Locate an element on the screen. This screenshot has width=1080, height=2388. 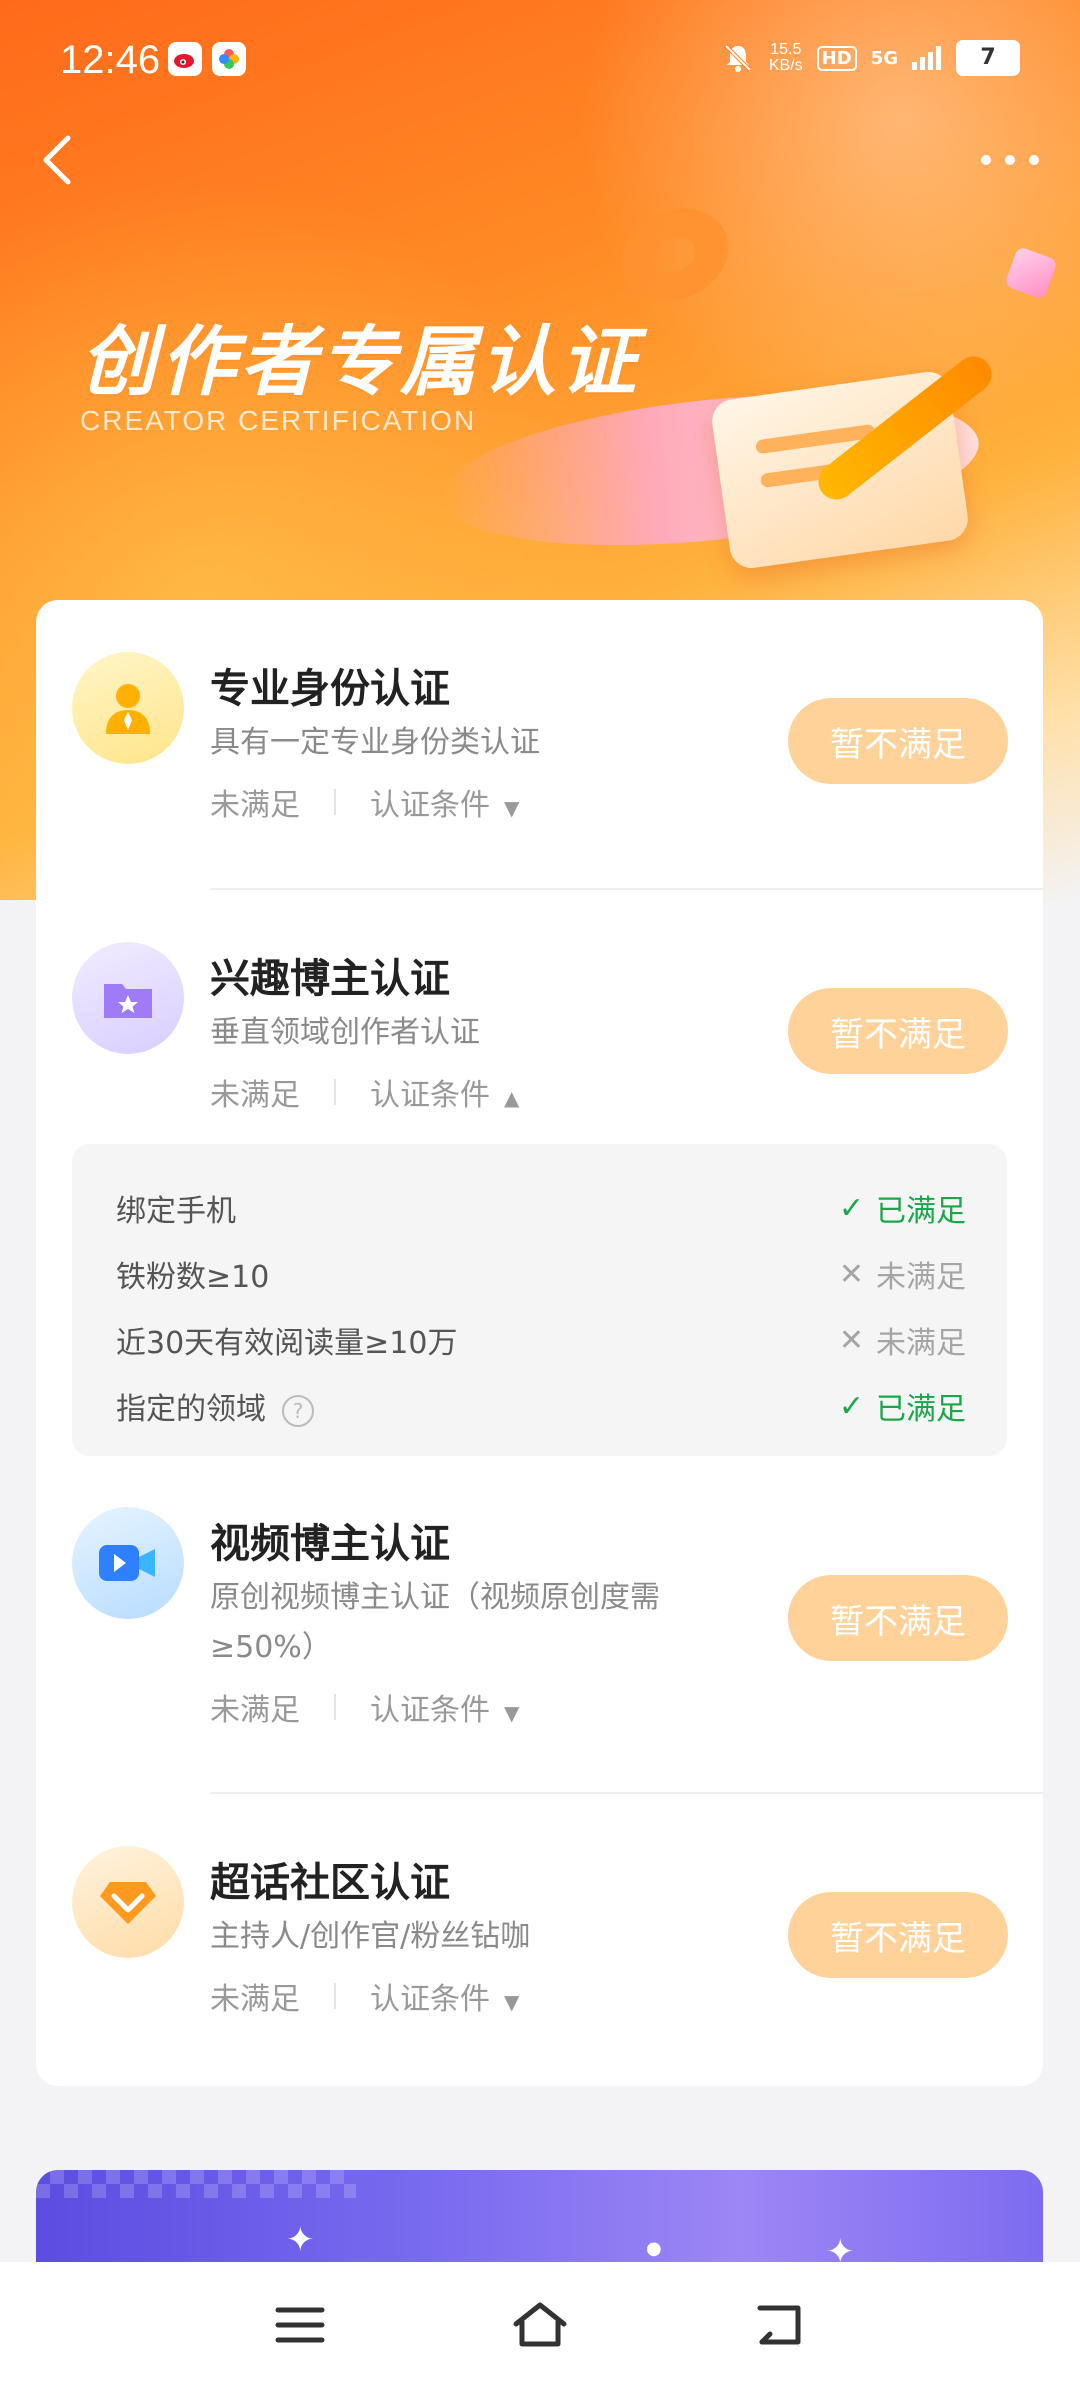
help-icon: ? is located at coordinates (298, 1410).